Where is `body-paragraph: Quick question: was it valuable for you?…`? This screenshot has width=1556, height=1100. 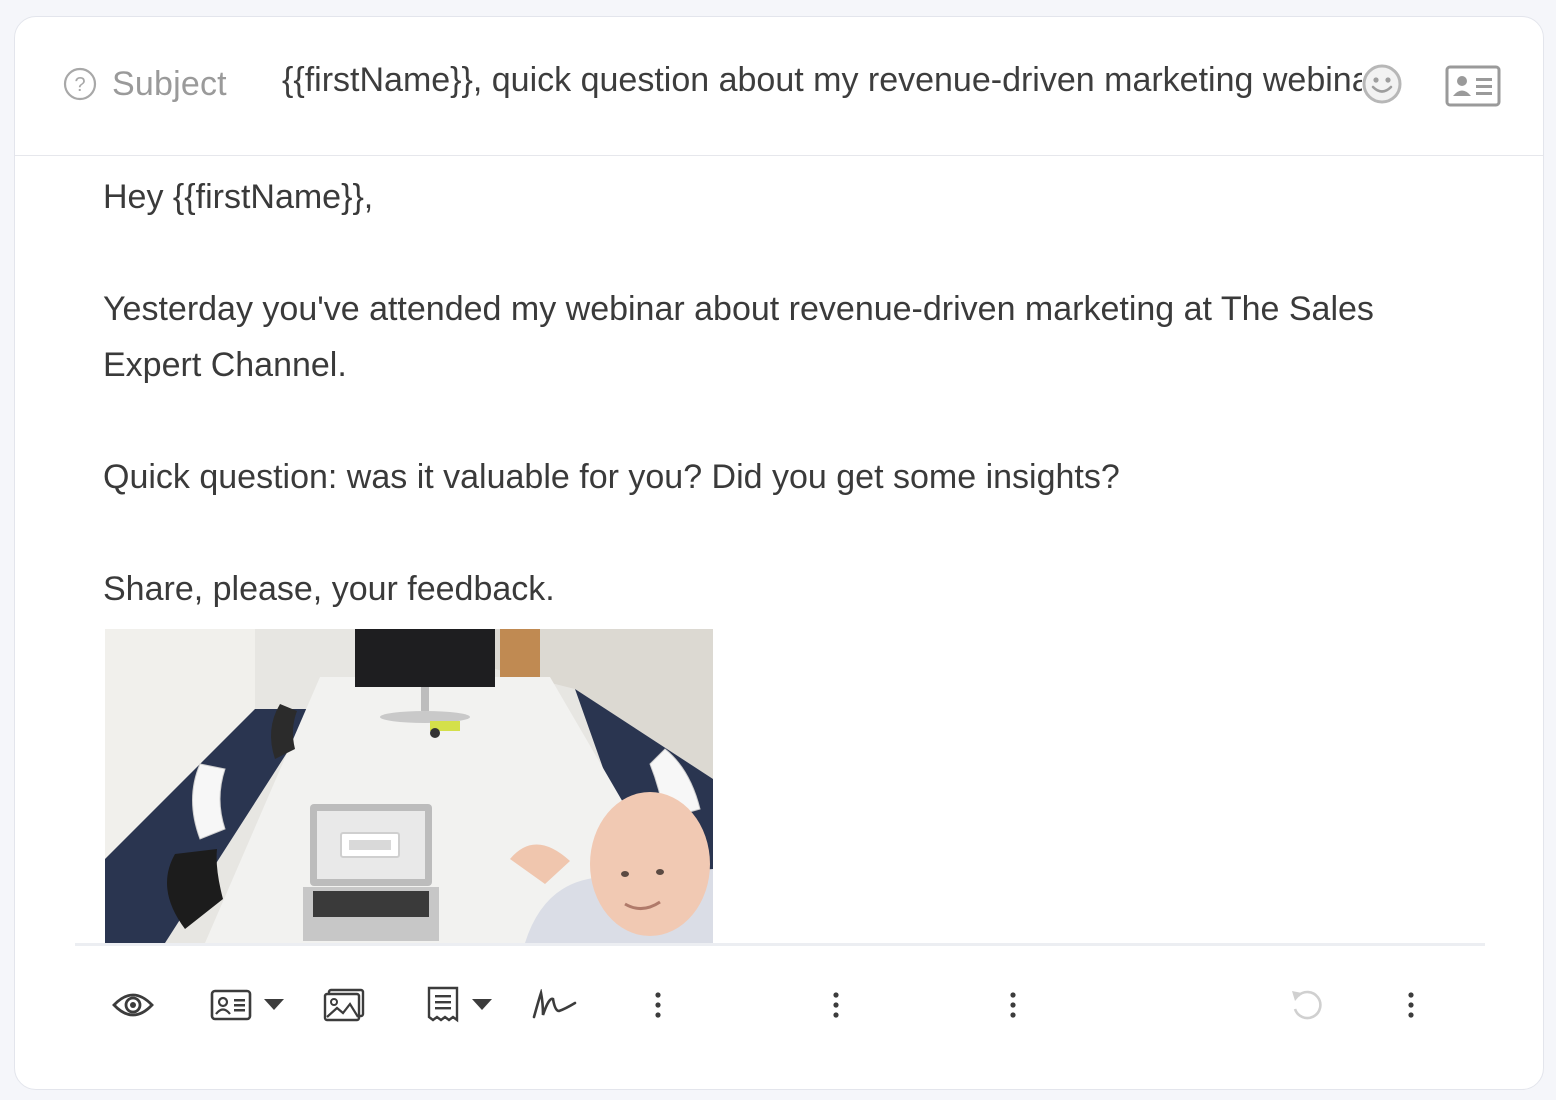
body-paragraph: Quick question: was it valuable for you?… is located at coordinates (611, 477).